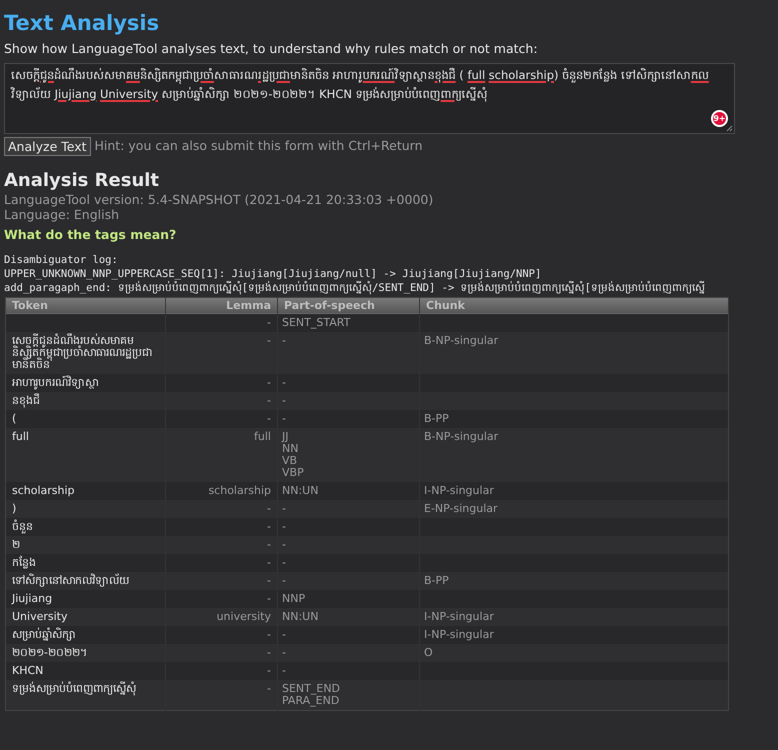  Describe the element at coordinates (222, 695) in the screenshot. I see `lemma-cell: -` at that location.